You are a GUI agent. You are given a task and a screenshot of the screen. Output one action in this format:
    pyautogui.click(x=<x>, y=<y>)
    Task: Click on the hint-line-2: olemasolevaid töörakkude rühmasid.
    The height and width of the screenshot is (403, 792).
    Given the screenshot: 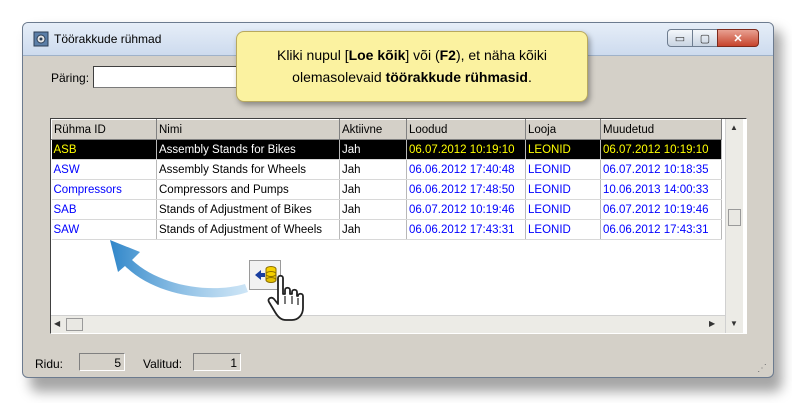 What is the action you would take?
    pyautogui.click(x=412, y=77)
    